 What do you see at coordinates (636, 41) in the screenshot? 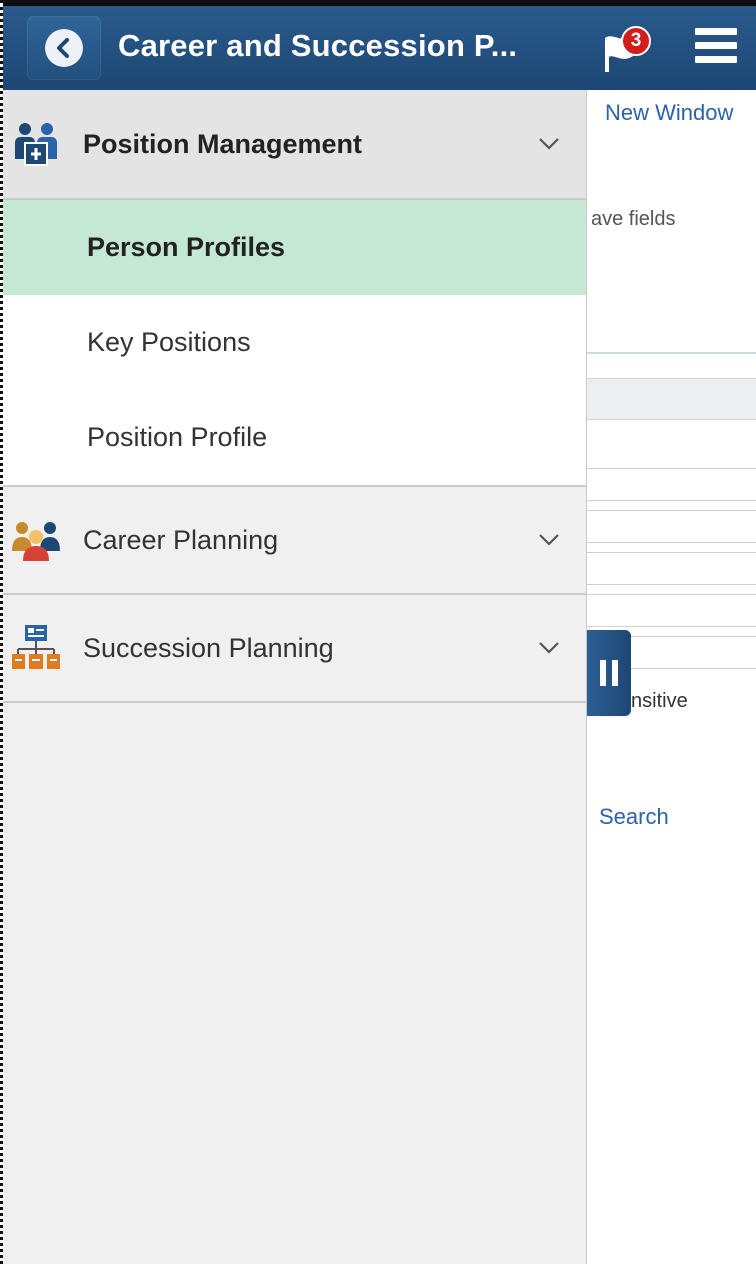
I see `notification-badge: 3` at bounding box center [636, 41].